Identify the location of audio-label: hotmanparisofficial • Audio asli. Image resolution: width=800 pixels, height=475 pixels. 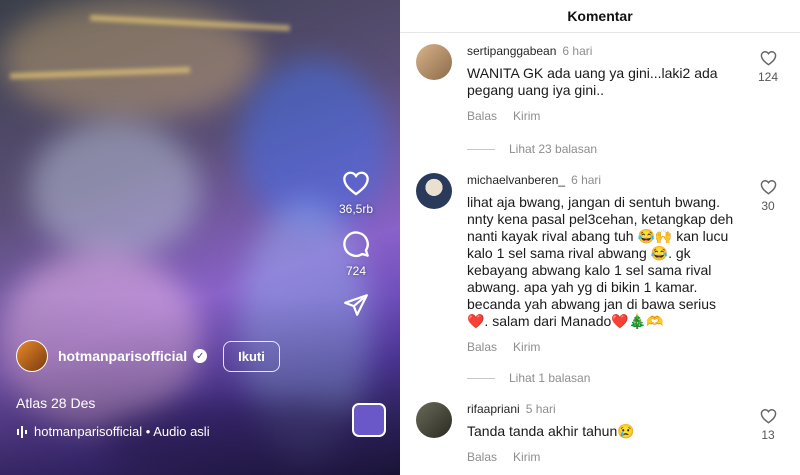
(122, 431).